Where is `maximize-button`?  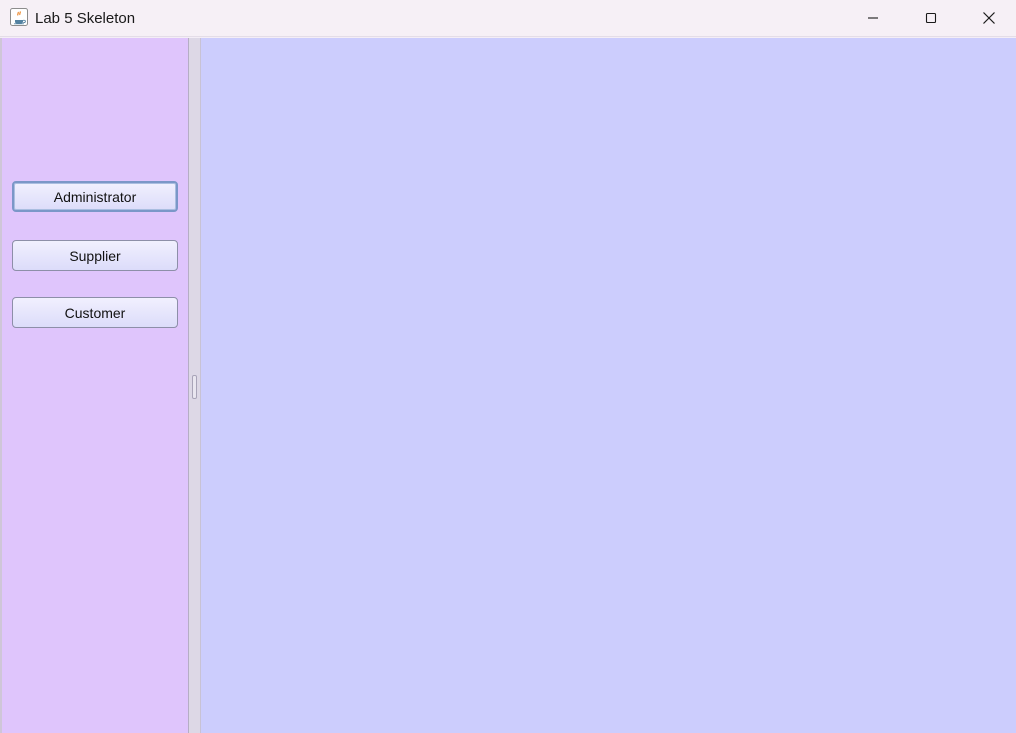
maximize-button is located at coordinates (931, 18).